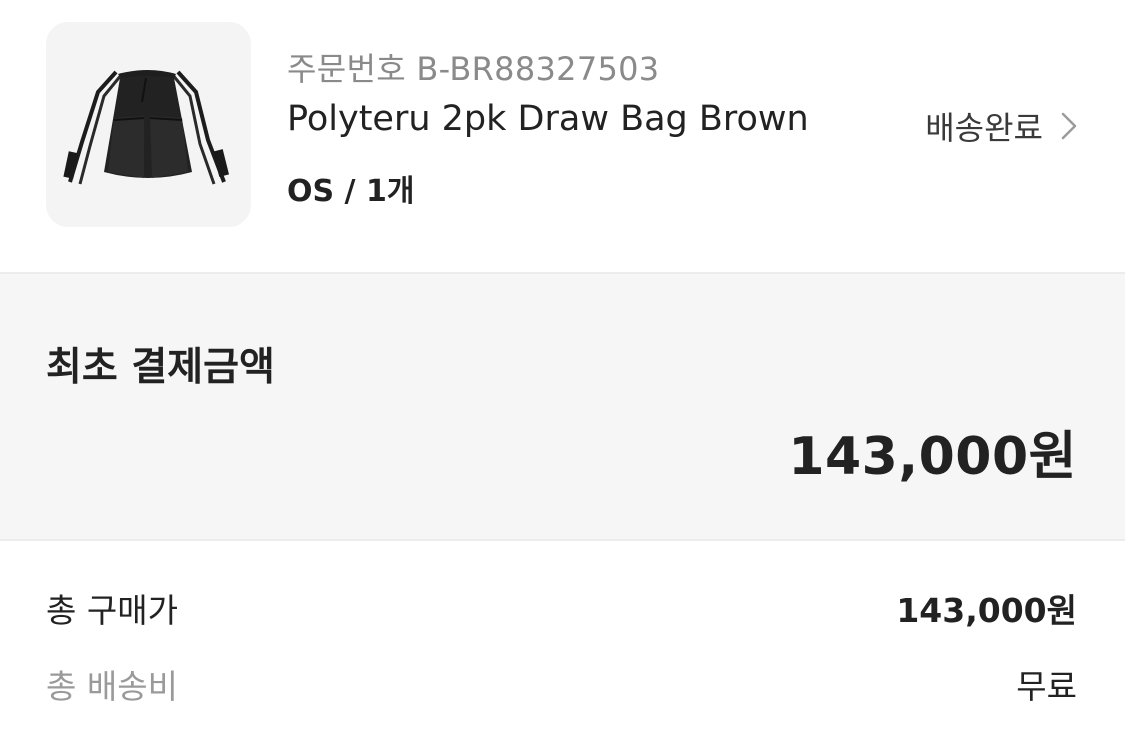 The image size is (1125, 733). What do you see at coordinates (562, 540) in the screenshot?
I see `section-divider` at bounding box center [562, 540].